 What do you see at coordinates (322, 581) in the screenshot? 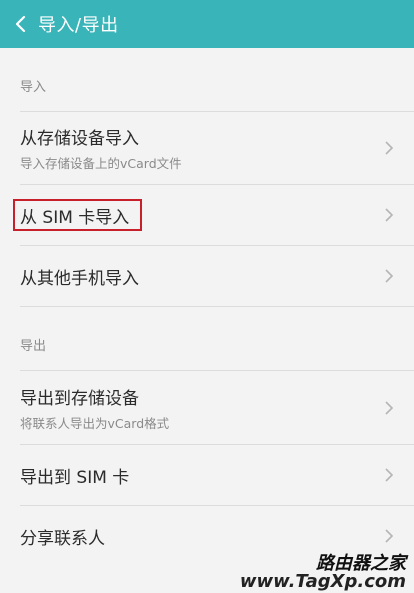
I see `watermark-en: www.TagXp.com` at bounding box center [322, 581].